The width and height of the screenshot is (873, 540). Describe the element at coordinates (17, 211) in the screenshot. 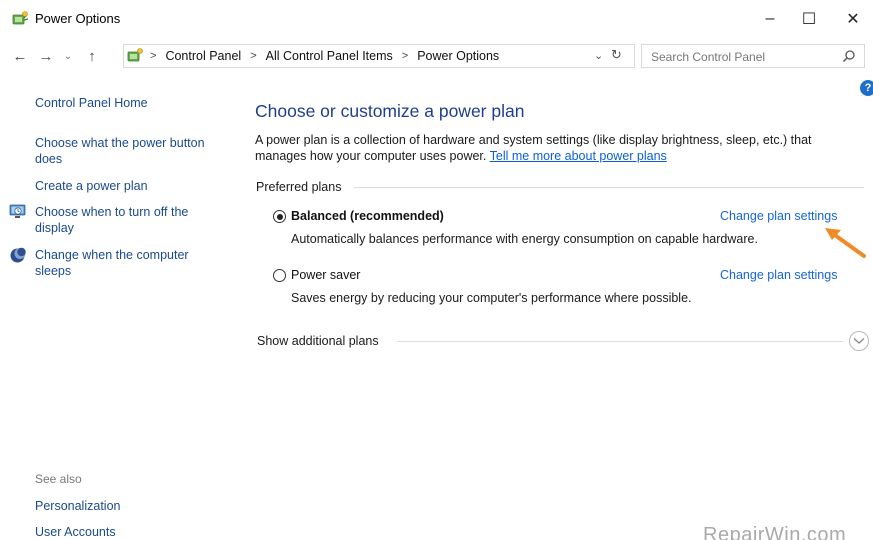

I see `display-icon` at that location.